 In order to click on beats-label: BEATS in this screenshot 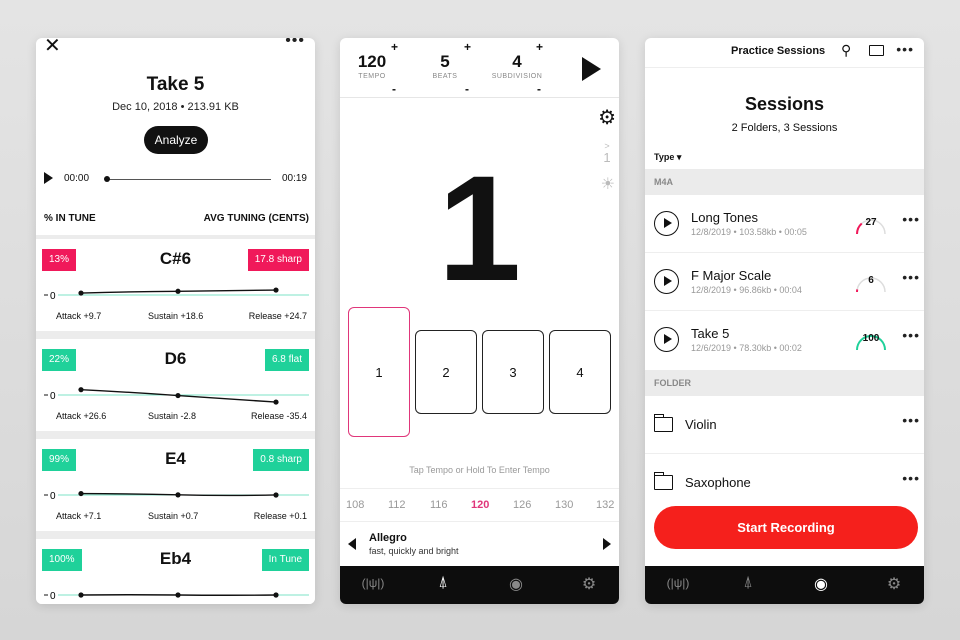, I will do `click(445, 76)`.